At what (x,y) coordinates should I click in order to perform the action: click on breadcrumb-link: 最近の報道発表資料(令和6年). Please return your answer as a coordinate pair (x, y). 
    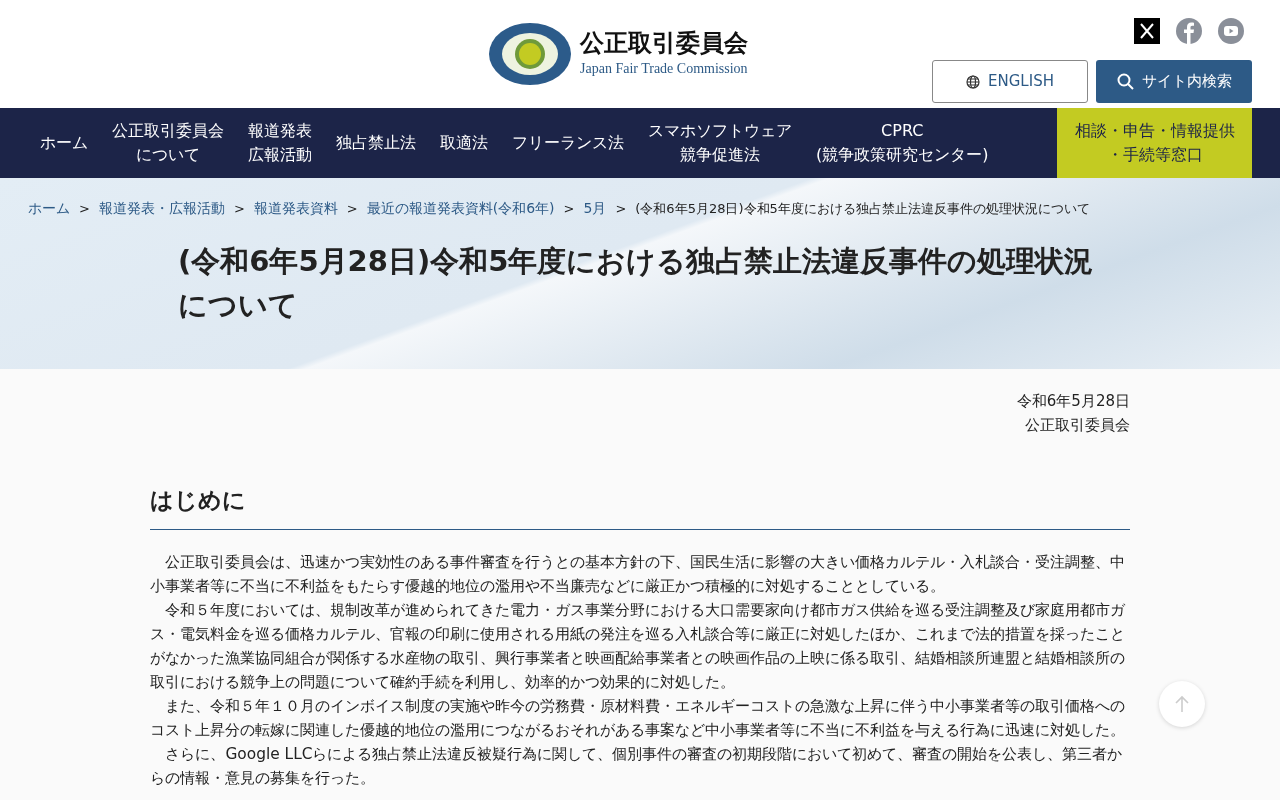
    Looking at the image, I should click on (460, 208).